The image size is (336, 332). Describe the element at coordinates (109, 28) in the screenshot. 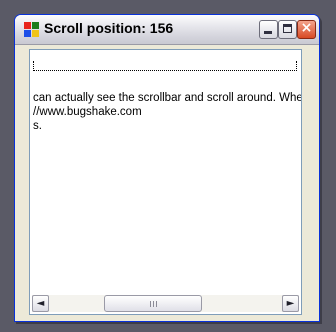

I see `window-title: Scroll position: 156` at that location.